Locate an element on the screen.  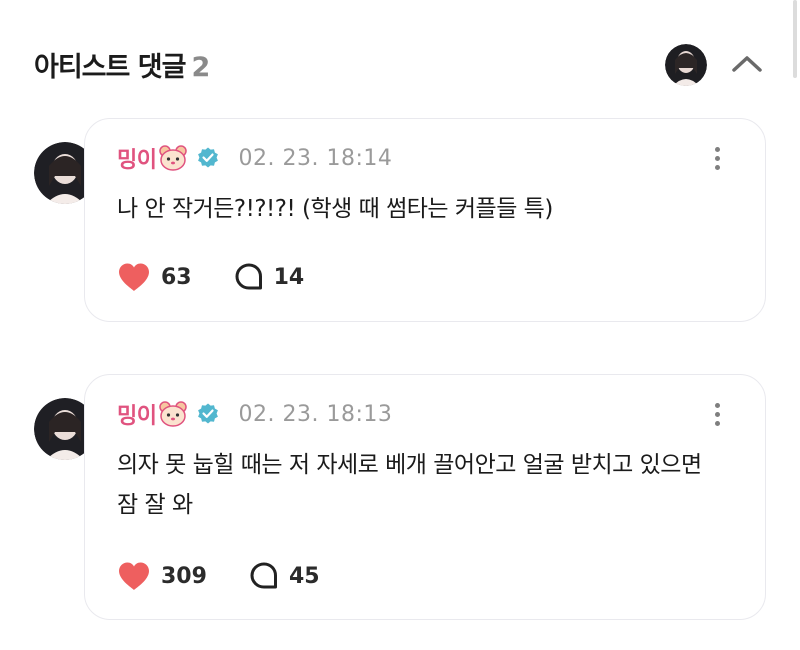
like-button: 63 is located at coordinates (154, 277).